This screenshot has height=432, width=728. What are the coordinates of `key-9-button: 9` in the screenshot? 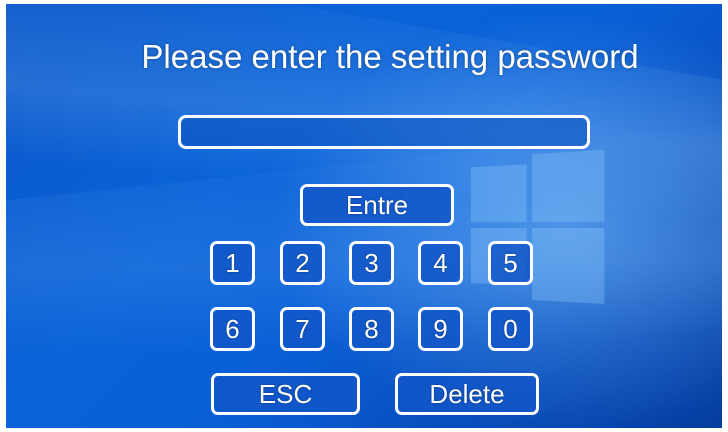 It's located at (440, 329).